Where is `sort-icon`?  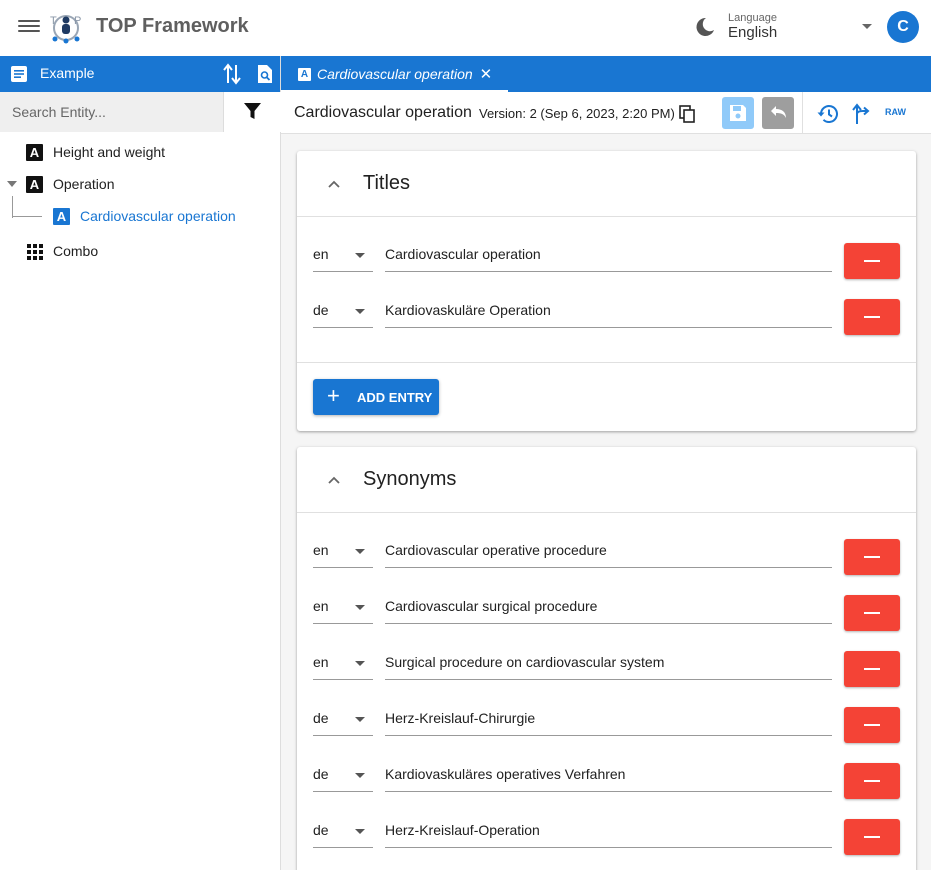
sort-icon is located at coordinates (232, 74).